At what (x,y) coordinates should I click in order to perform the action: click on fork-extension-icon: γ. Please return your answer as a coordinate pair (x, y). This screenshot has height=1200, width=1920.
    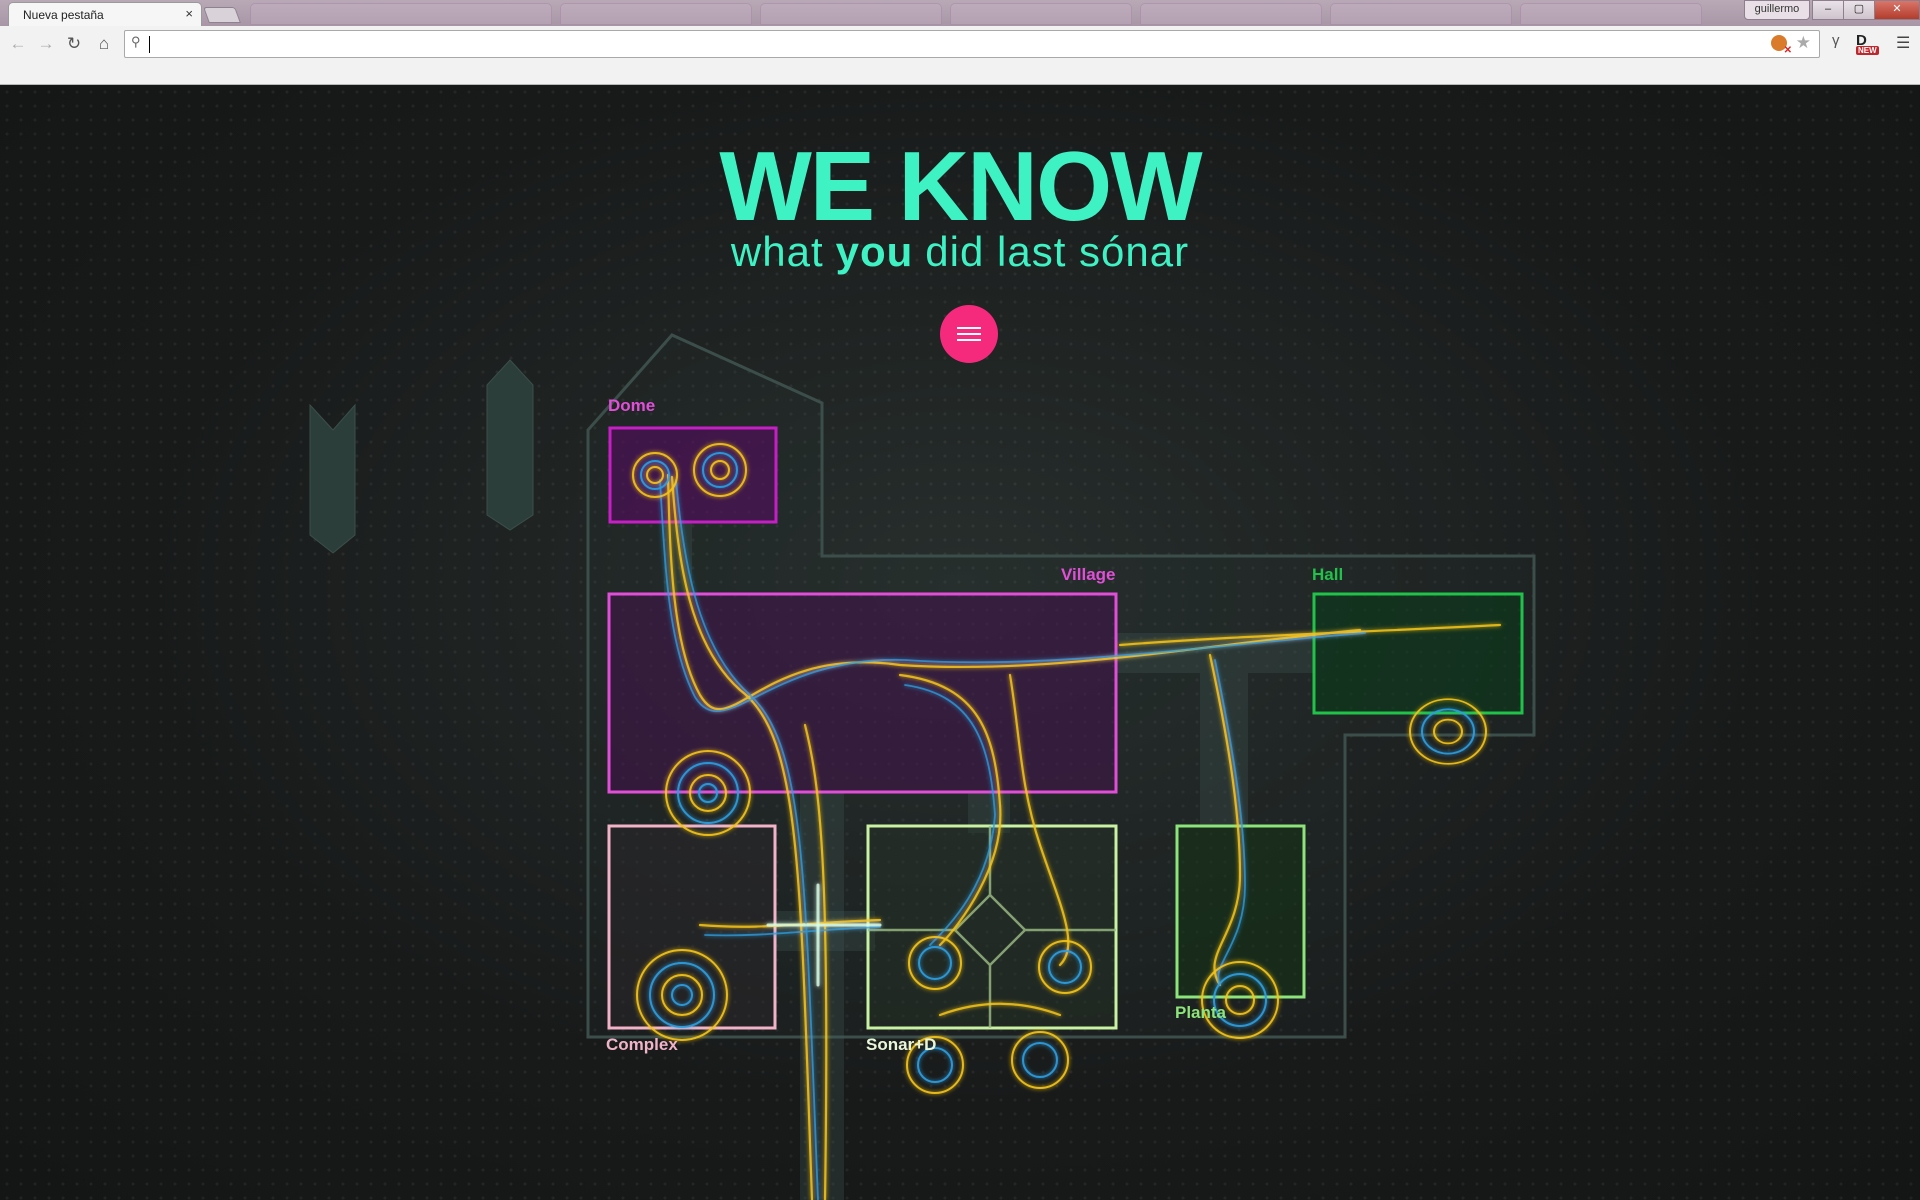
    Looking at the image, I should click on (1836, 40).